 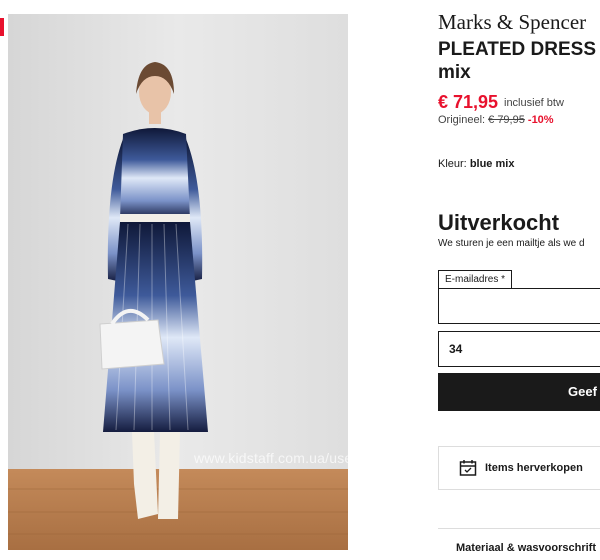 I want to click on size-select: 34, so click(x=519, y=349).